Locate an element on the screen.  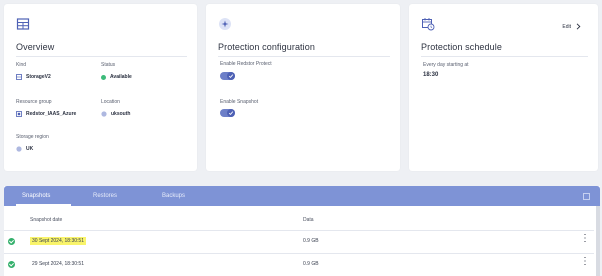
tab-restores: Restores is located at coordinates (105, 196).